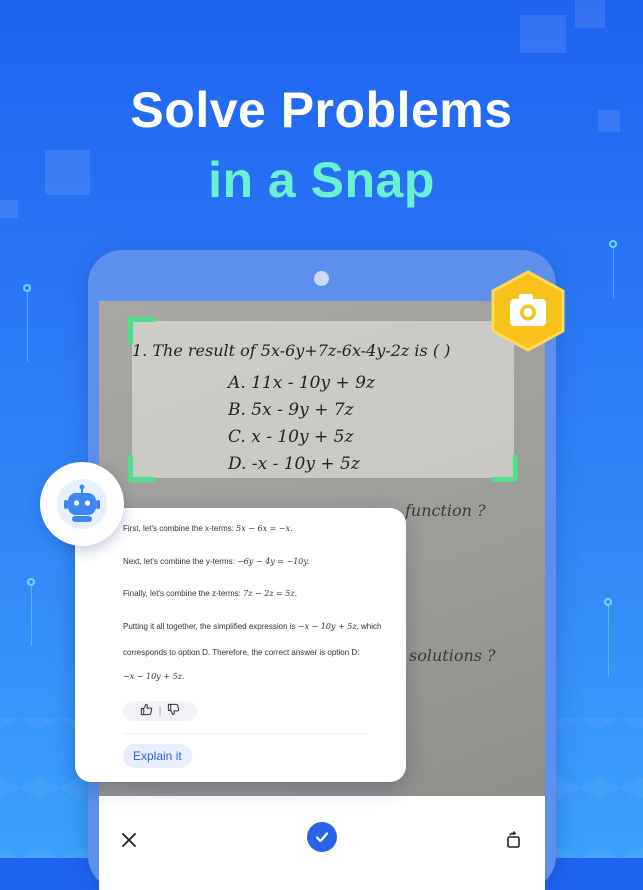  Describe the element at coordinates (183, 593) in the screenshot. I see `step-text: Finally, let's combine the z-terms:` at that location.